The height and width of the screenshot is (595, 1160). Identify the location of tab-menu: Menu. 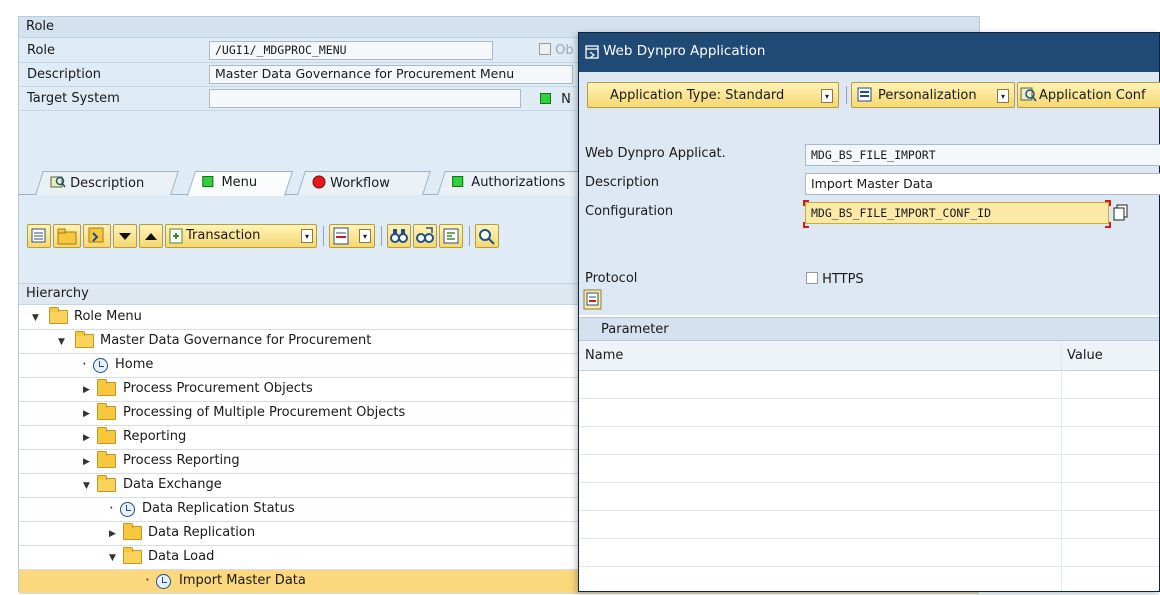
(240, 183).